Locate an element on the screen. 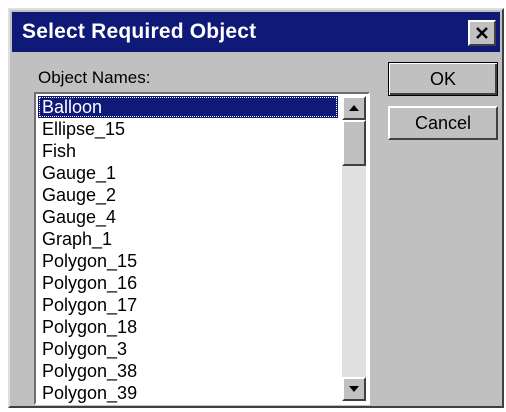 This screenshot has width=506, height=412. cancel-button: Cancel is located at coordinates (443, 123).